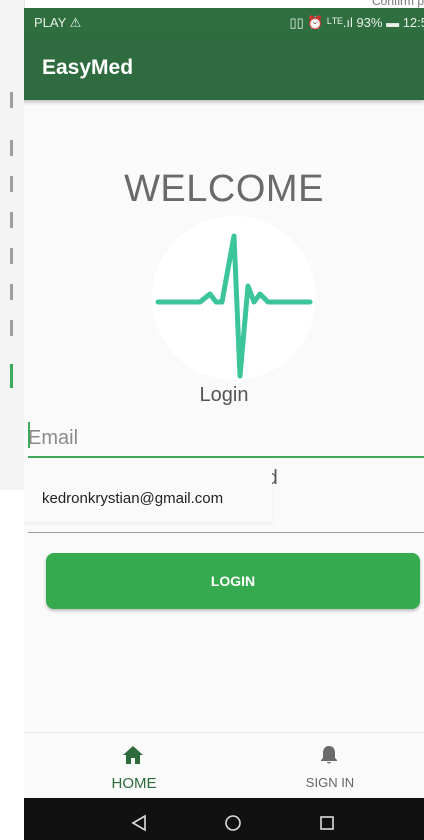 This screenshot has width=424, height=840. I want to click on bell-icon, so click(329, 755).